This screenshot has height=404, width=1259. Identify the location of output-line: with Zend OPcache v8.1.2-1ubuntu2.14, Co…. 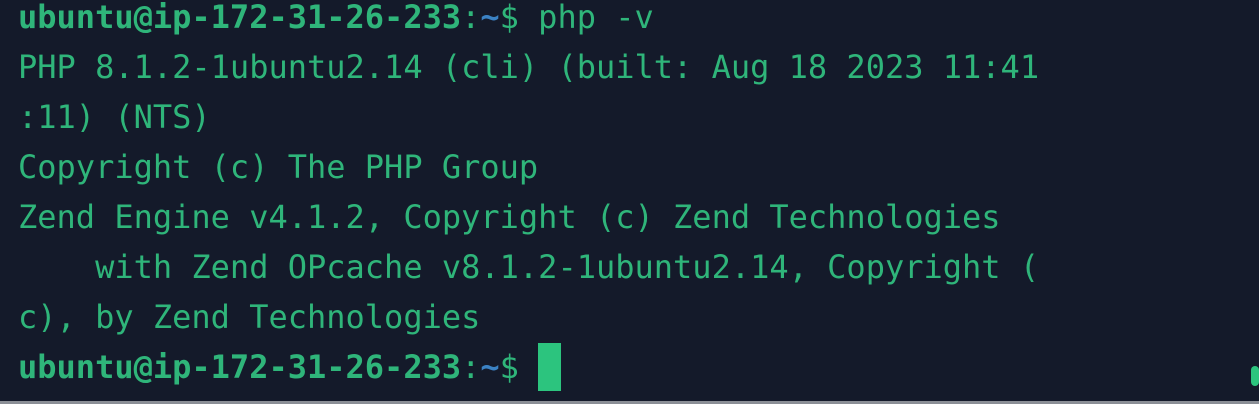
(529, 267).